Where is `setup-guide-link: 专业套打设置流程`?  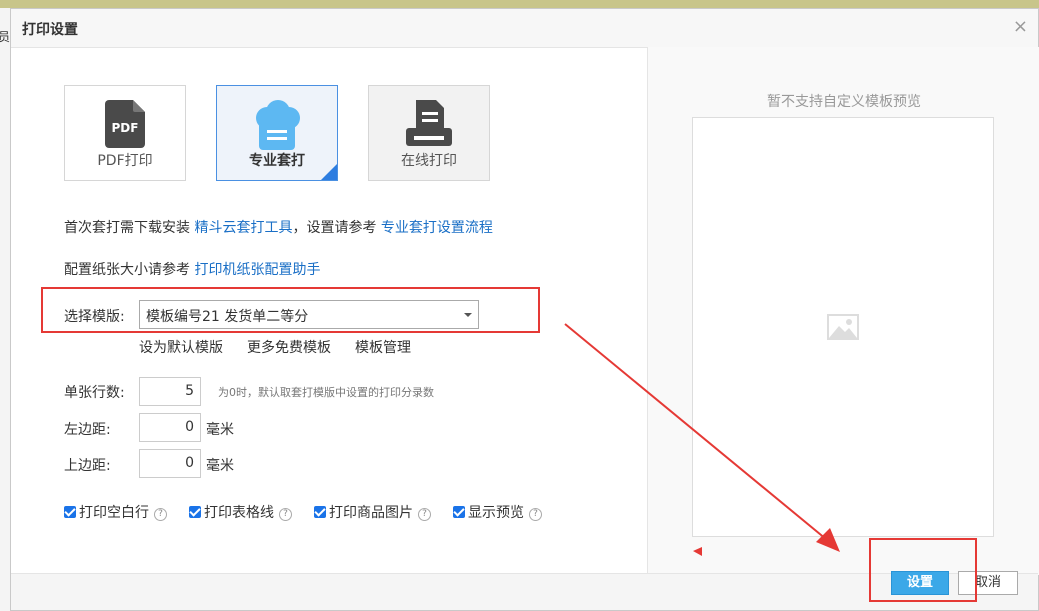 setup-guide-link: 专业套打设置流程 is located at coordinates (437, 228).